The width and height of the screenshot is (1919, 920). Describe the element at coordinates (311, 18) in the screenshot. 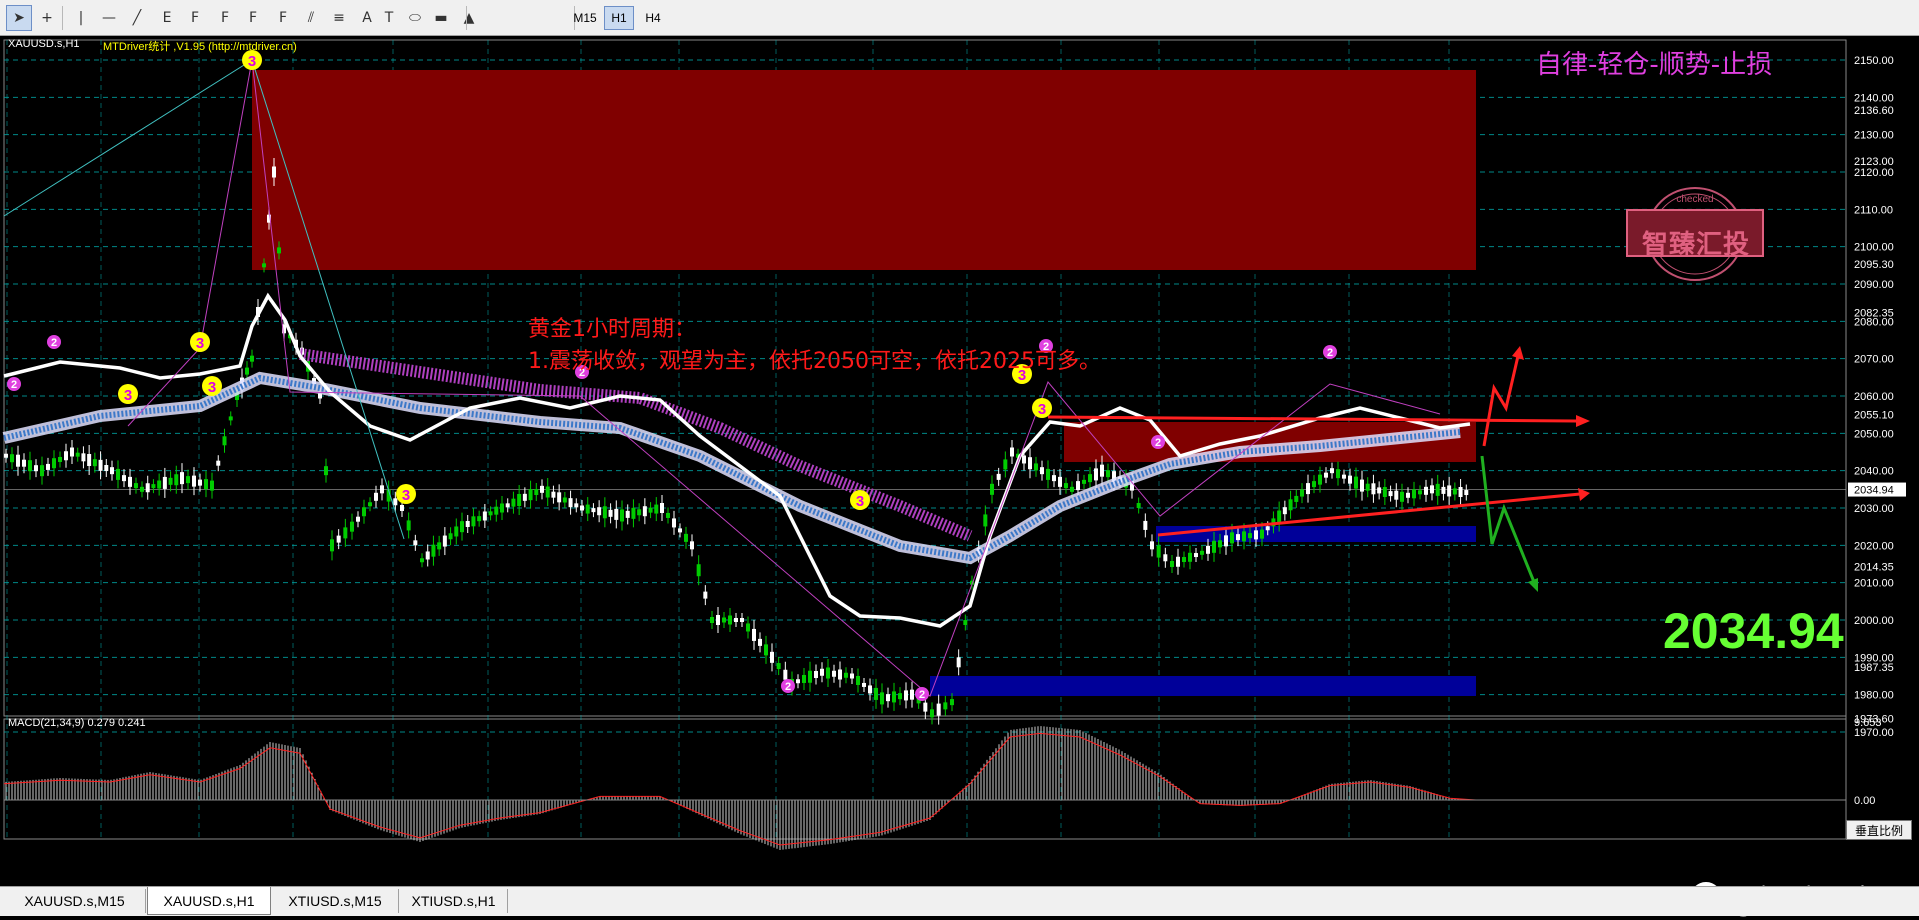

I see `gann-icon: ⫽` at that location.